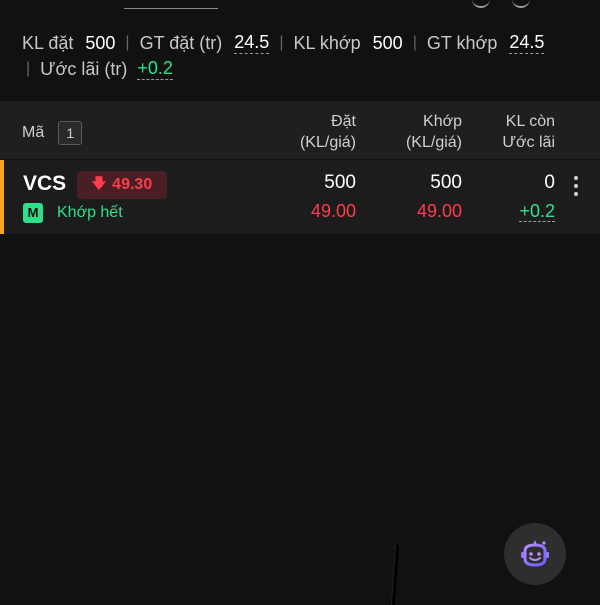 The width and height of the screenshot is (600, 605). Describe the element at coordinates (343, 121) in the screenshot. I see `dat-header-line1: Đặt` at that location.